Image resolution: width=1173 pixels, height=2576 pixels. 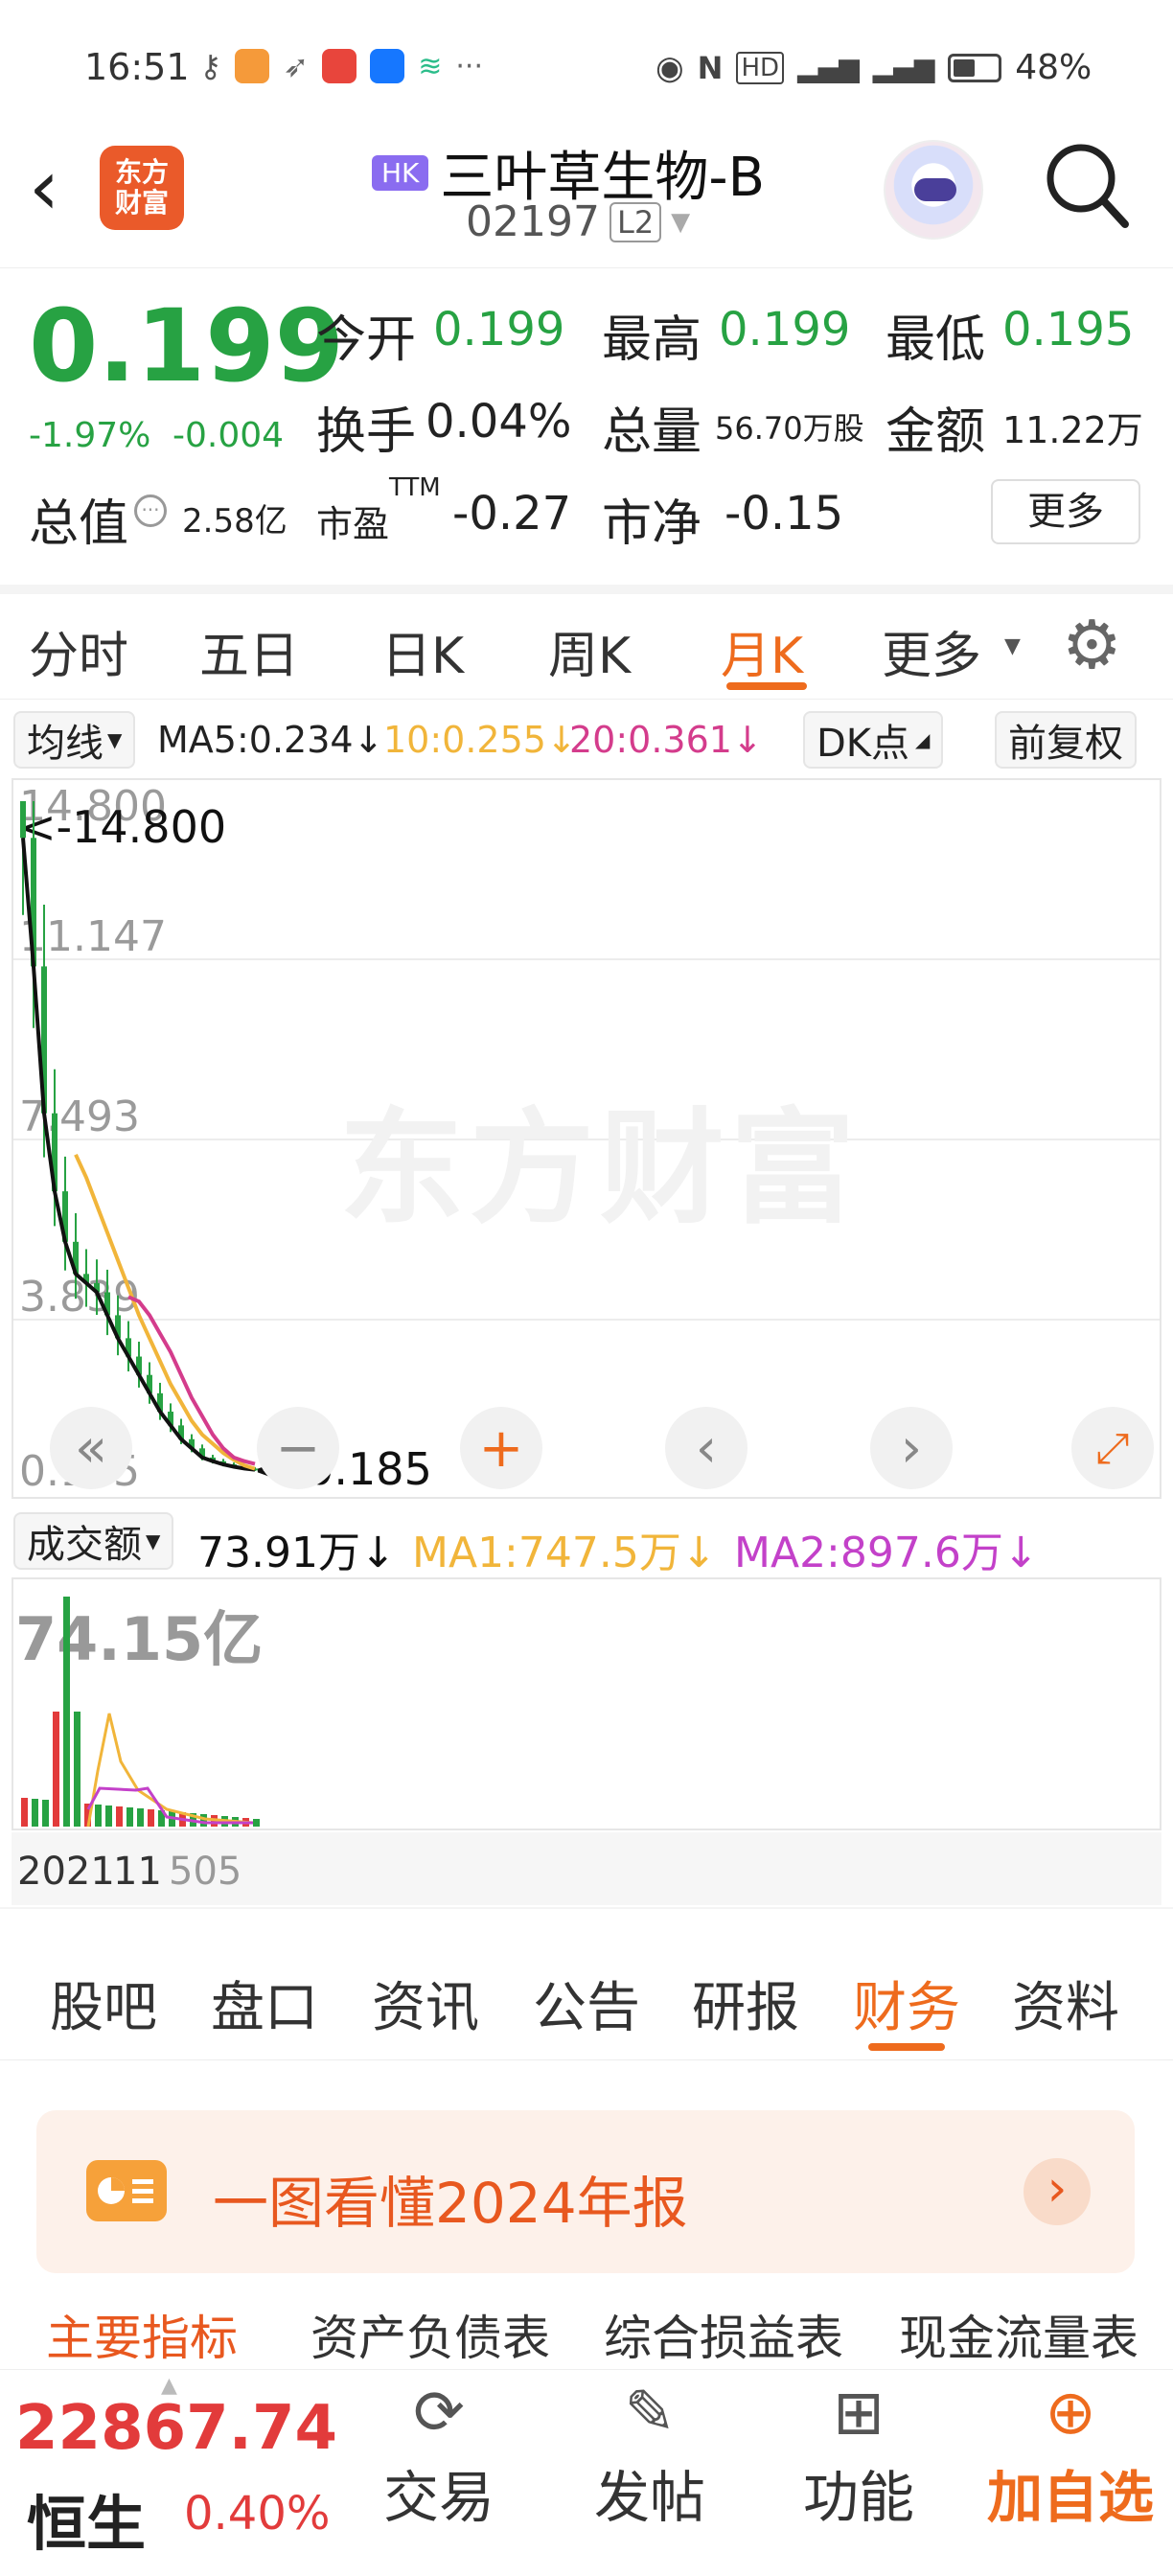 What do you see at coordinates (906, 2004) in the screenshot?
I see `tab-finance: 财务` at bounding box center [906, 2004].